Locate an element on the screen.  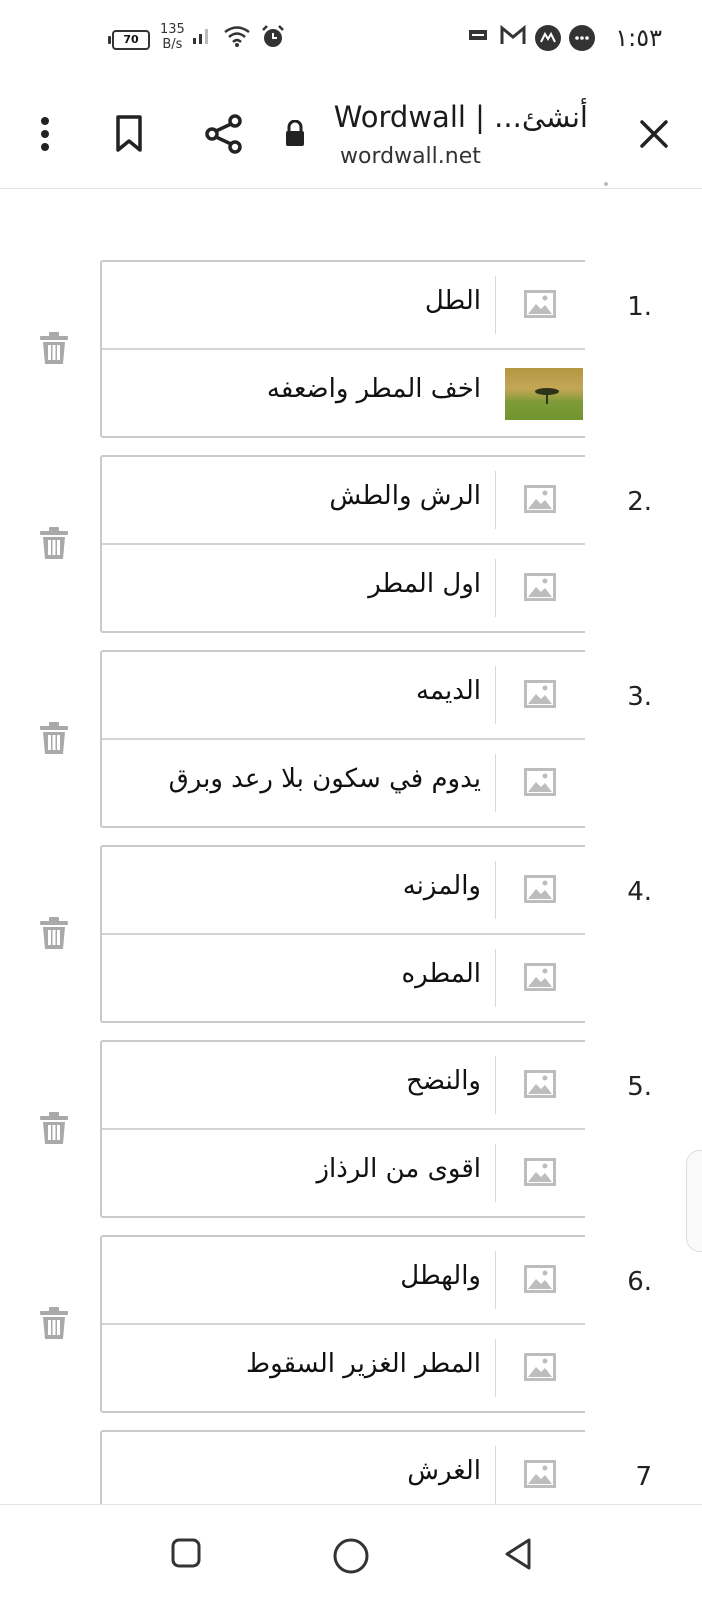
definition-input: المطر الغزير السقوط is located at coordinates (363, 1364).